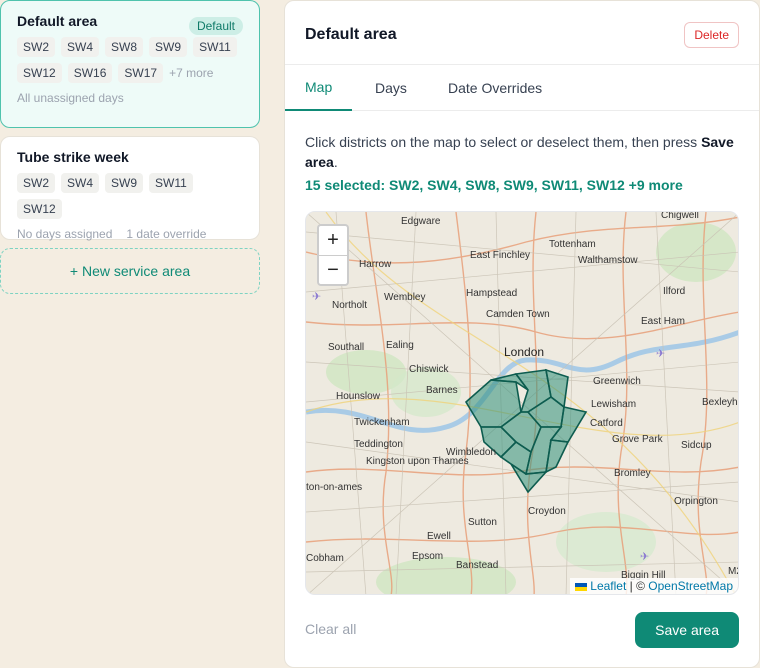  What do you see at coordinates (400, 345) in the screenshot?
I see `place-label: Ealing` at bounding box center [400, 345].